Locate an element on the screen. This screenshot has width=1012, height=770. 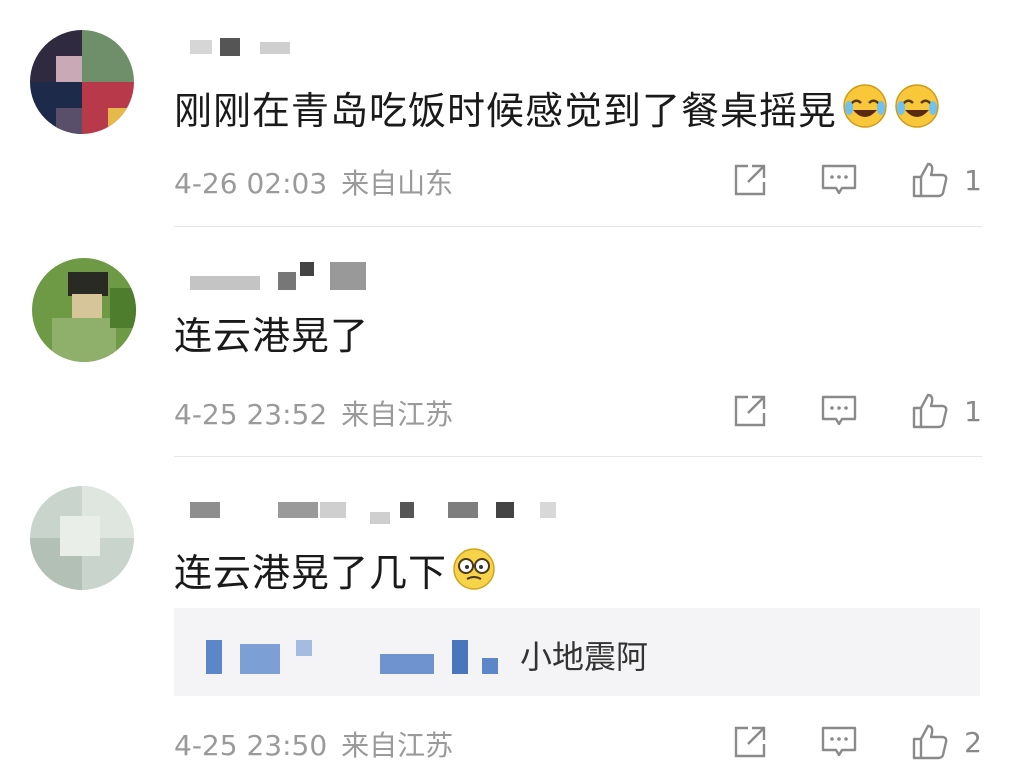
grimace-glasses-emoji is located at coordinates (474, 569).